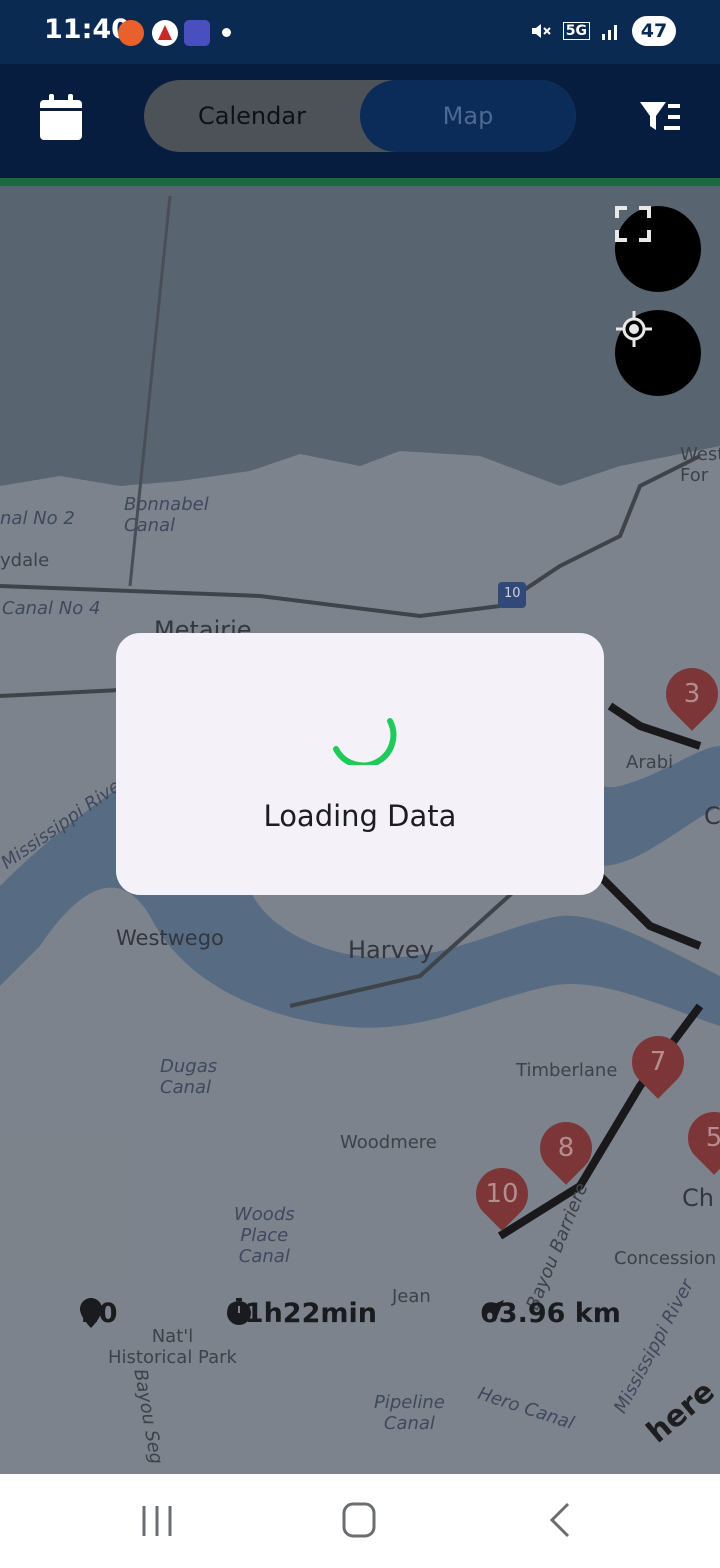 The height and width of the screenshot is (1568, 720). I want to click on mute-icon, so click(541, 31).